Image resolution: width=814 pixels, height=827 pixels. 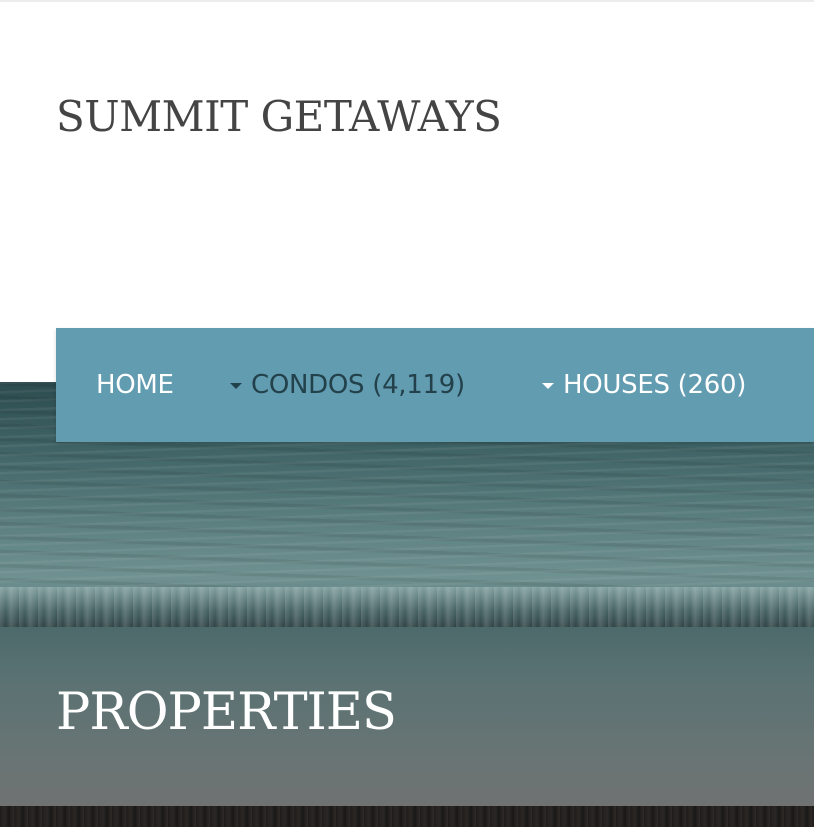 What do you see at coordinates (358, 385) in the screenshot?
I see `nav-item-label: CONDOS (4,119)` at bounding box center [358, 385].